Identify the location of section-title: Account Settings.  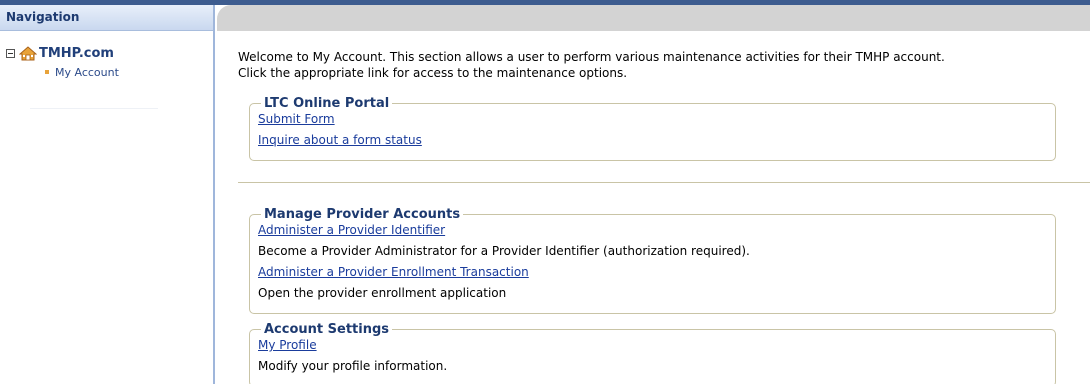
(327, 329).